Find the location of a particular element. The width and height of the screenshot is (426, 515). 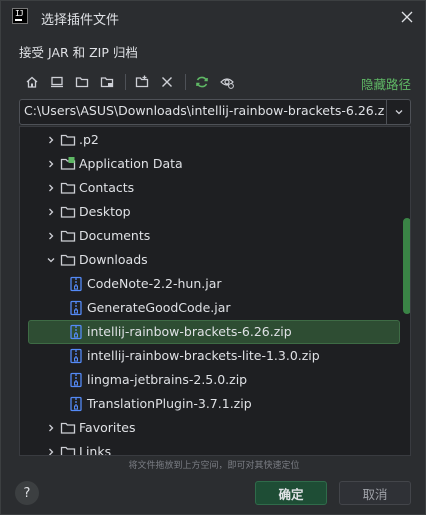

file-row: lingma-jetbrains-2.5.0.zip is located at coordinates (215, 380).